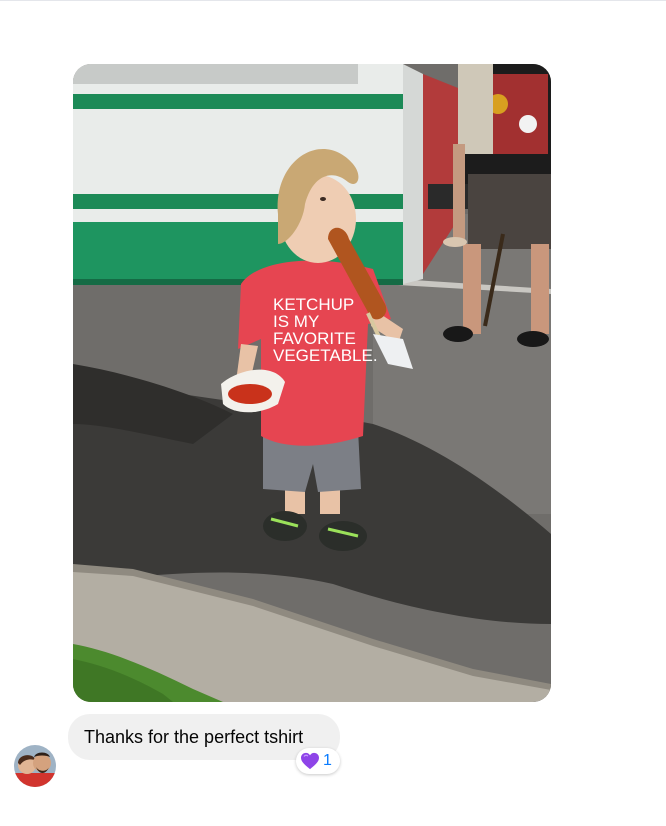 This screenshot has height=826, width=666. What do you see at coordinates (310, 761) in the screenshot?
I see `purple-heart-icon` at bounding box center [310, 761].